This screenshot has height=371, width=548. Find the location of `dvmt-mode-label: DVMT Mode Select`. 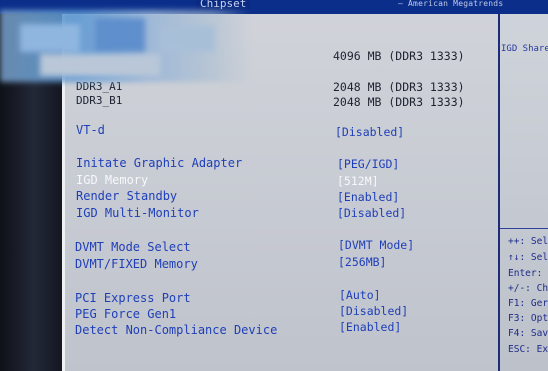

dvmt-mode-label: DVMT Mode Select is located at coordinates (133, 247).